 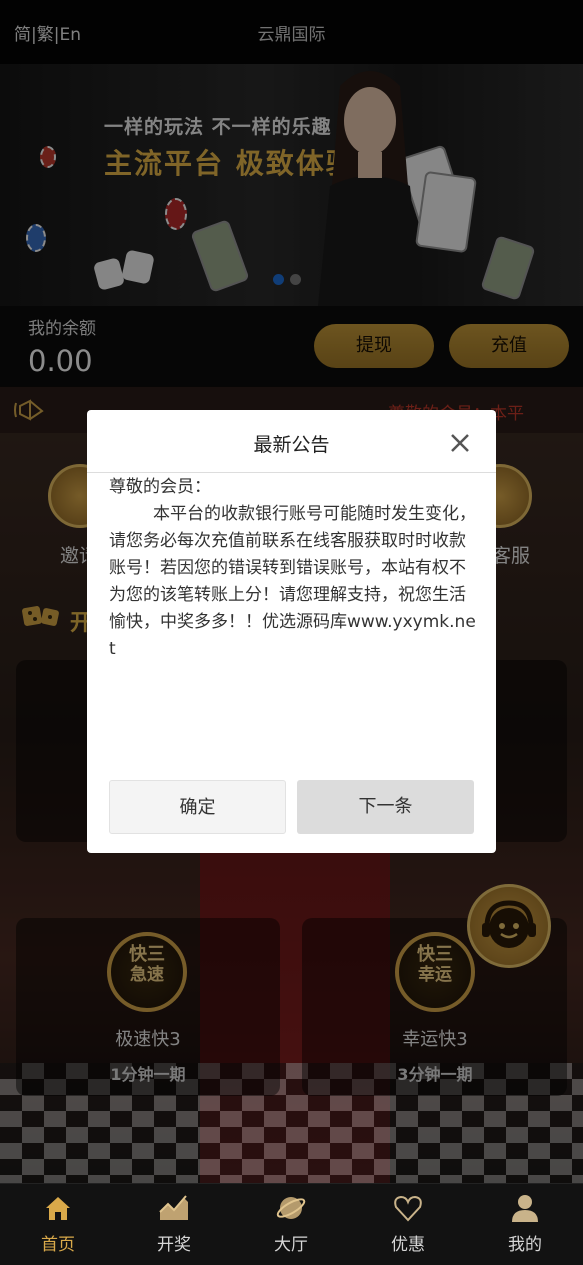 I want to click on bottom-tab-bar: 首页 开奖 大厅 优惠 我的, so click(x=291, y=1224).